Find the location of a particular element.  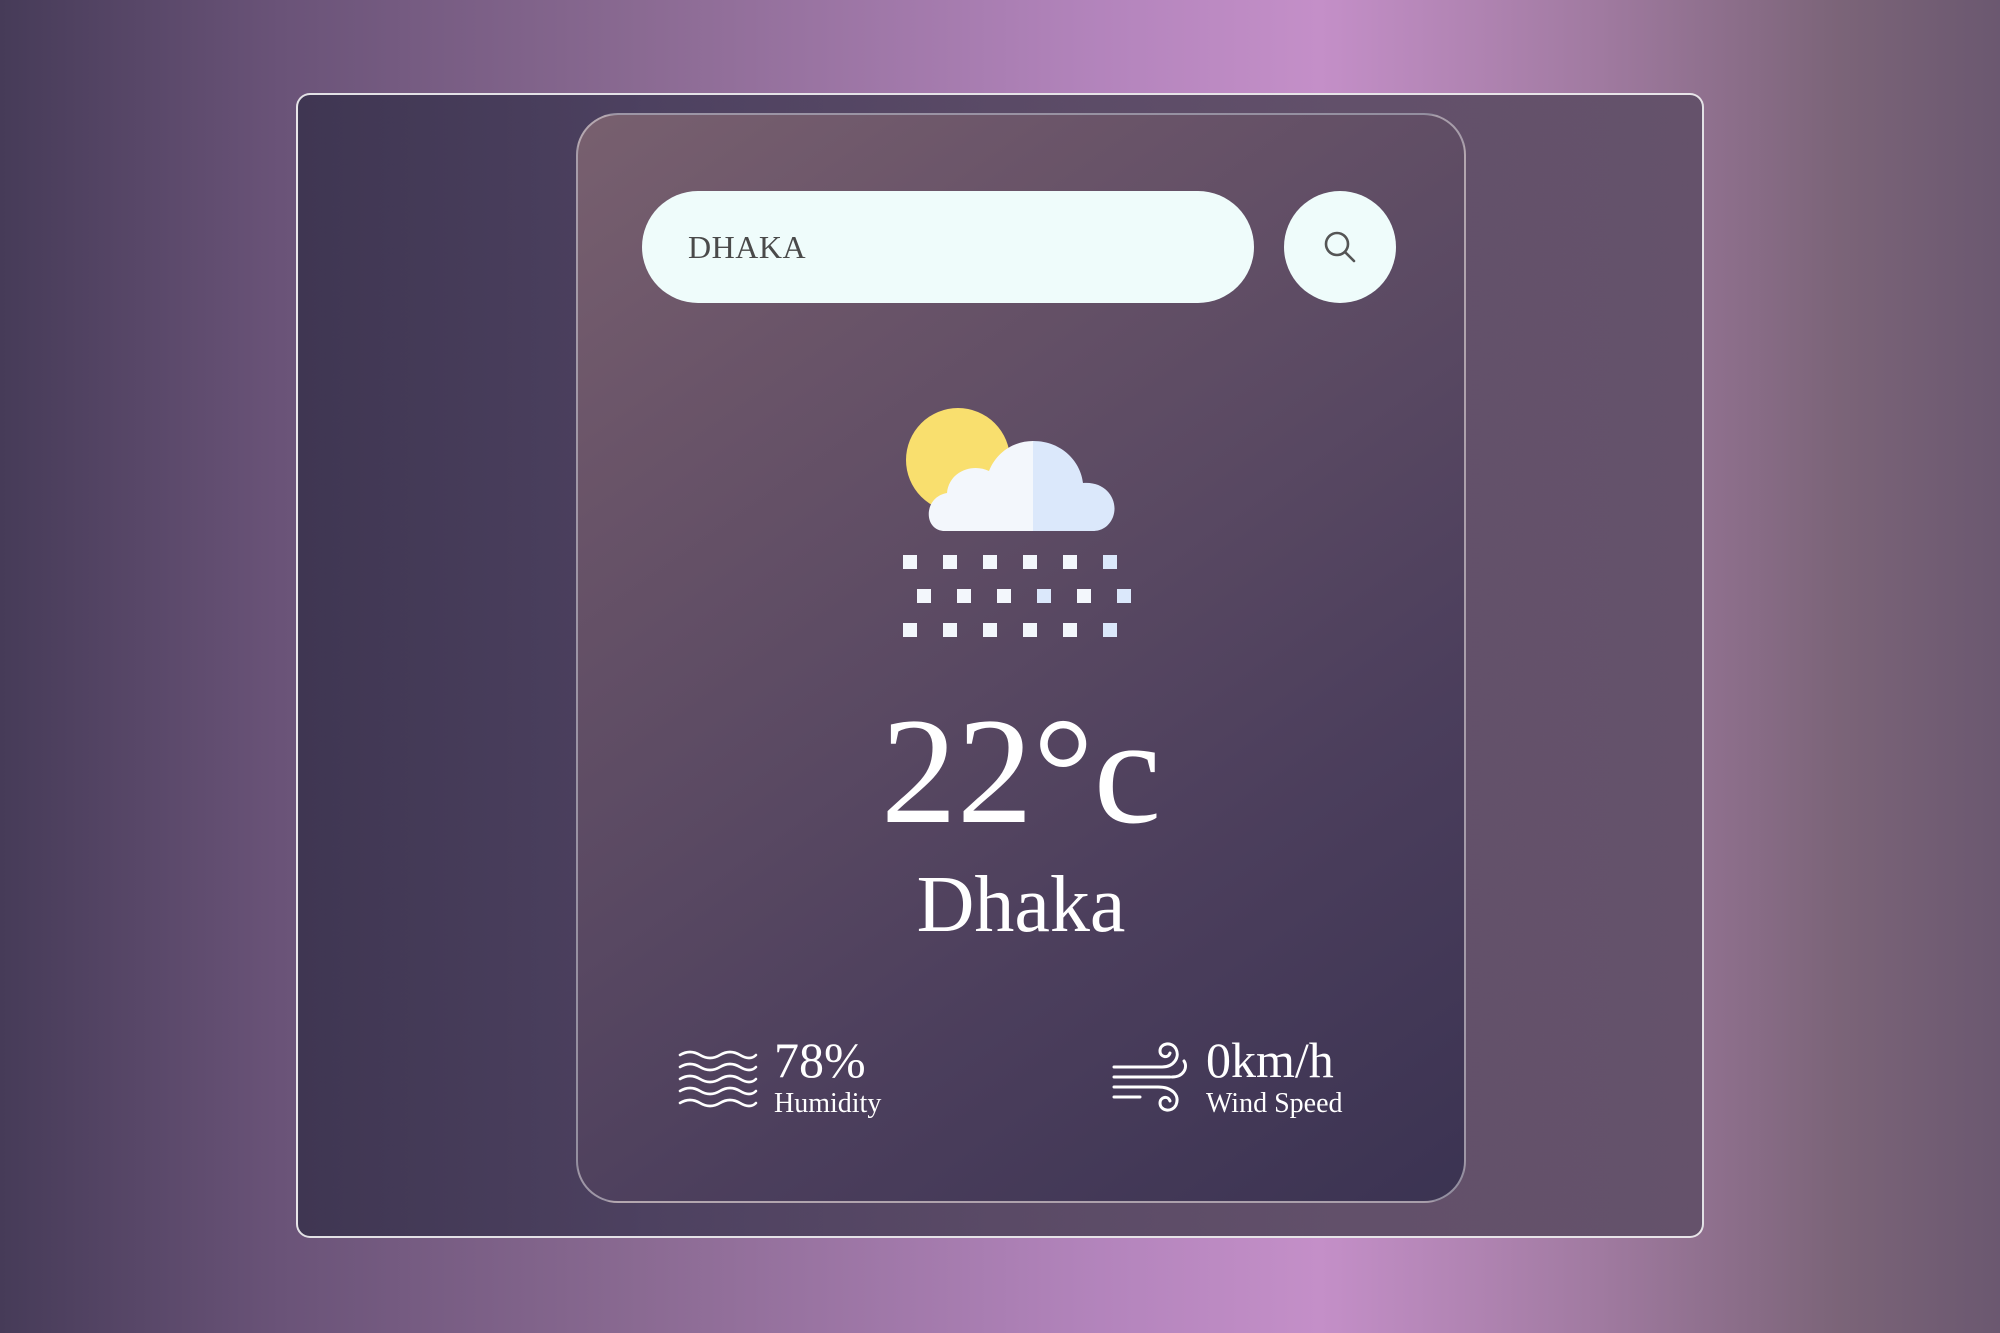

city-name: Dhaka is located at coordinates (1021, 905).